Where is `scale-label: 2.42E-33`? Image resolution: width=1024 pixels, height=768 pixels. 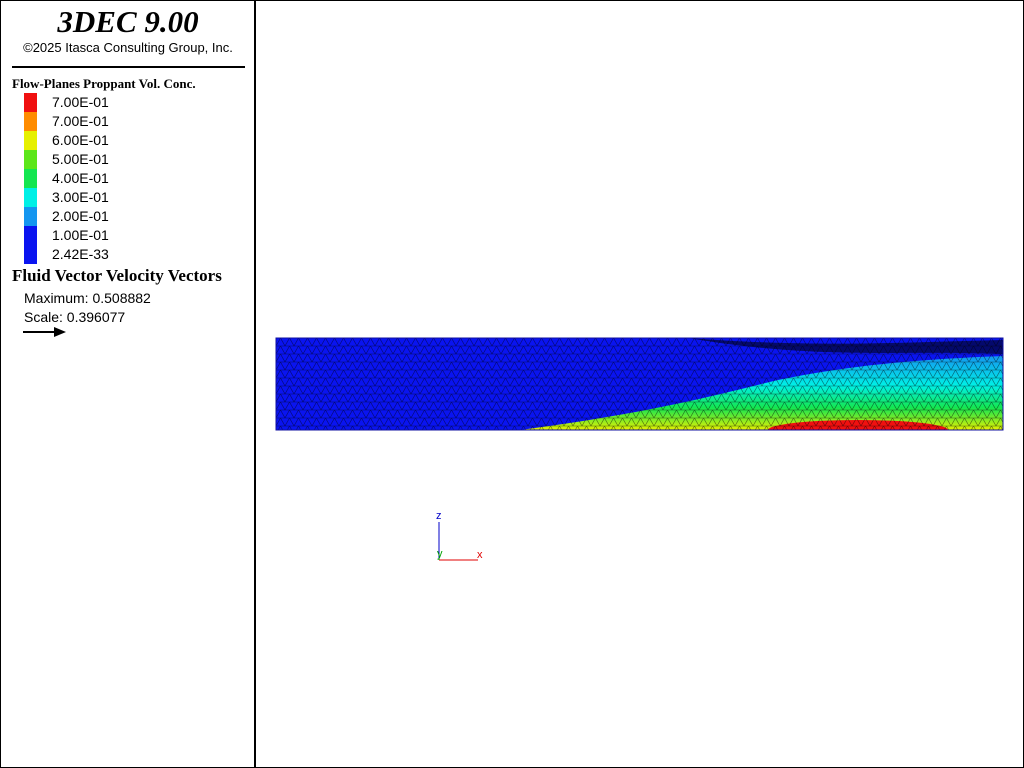 scale-label: 2.42E-33 is located at coordinates (80, 254).